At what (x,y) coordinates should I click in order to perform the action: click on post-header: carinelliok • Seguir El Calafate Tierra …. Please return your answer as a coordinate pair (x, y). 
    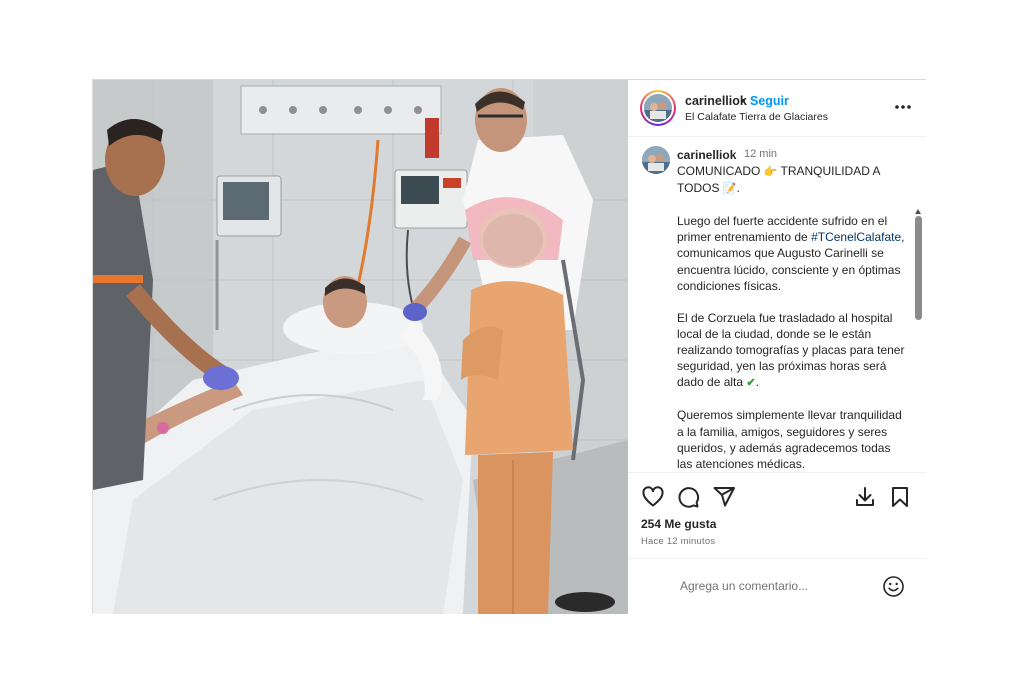
    Looking at the image, I should click on (777, 108).